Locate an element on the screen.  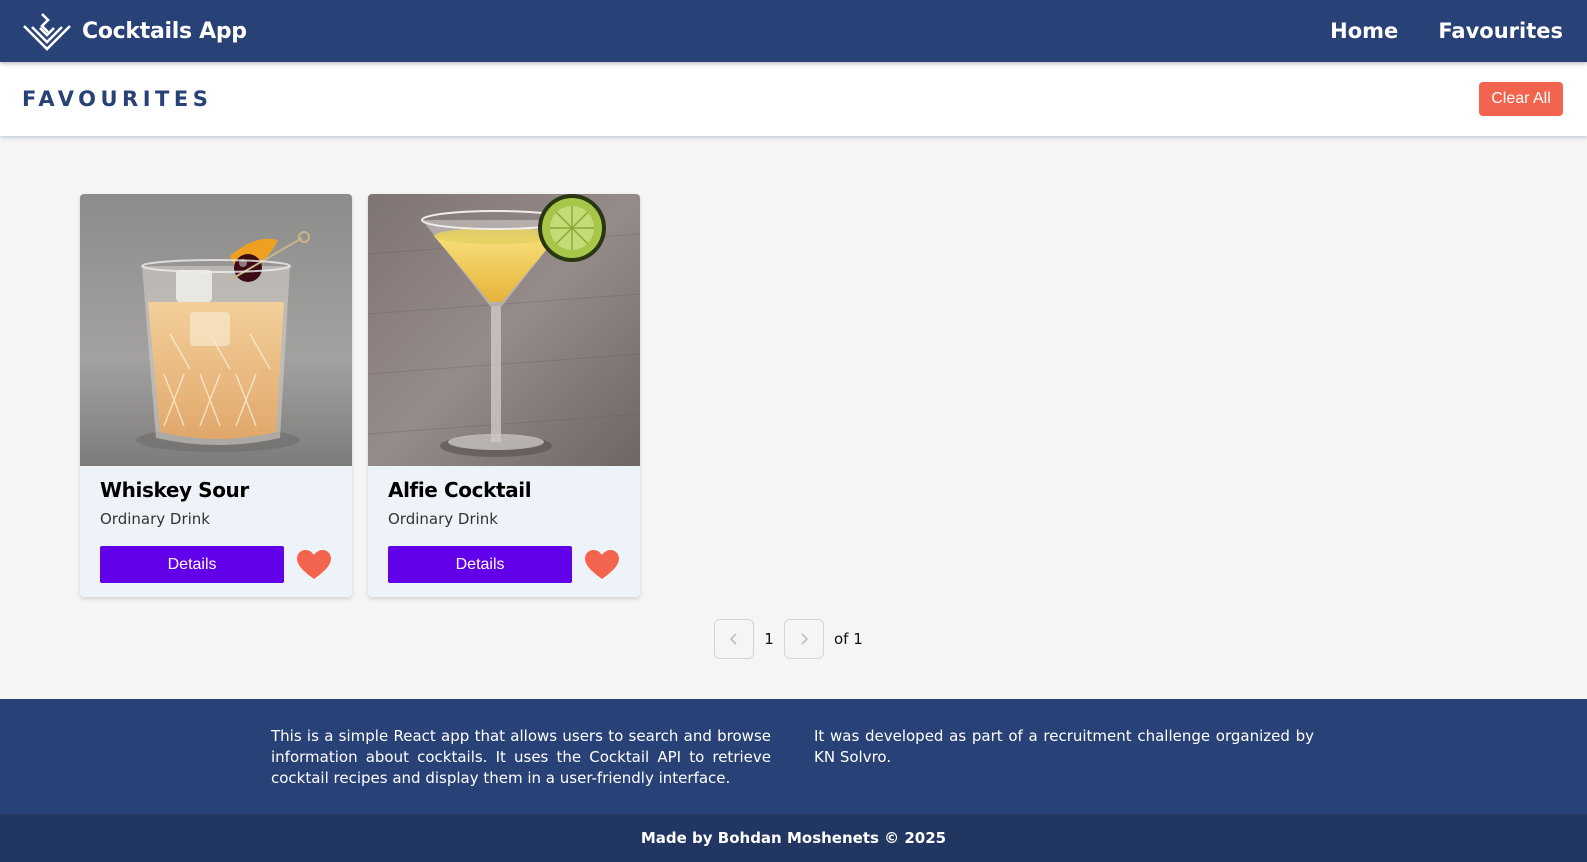
nav-links: Home Favourites is located at coordinates (1446, 31).